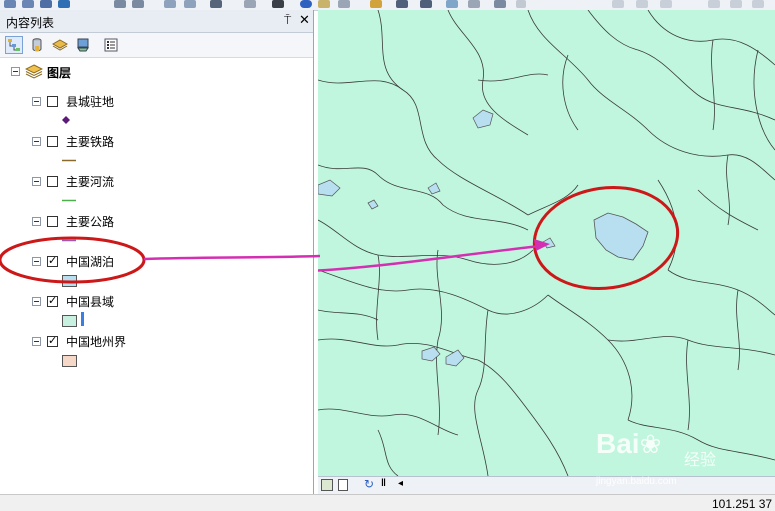 The height and width of the screenshot is (511, 775). Describe the element at coordinates (327, 485) in the screenshot. I see `data-view-icon` at that location.